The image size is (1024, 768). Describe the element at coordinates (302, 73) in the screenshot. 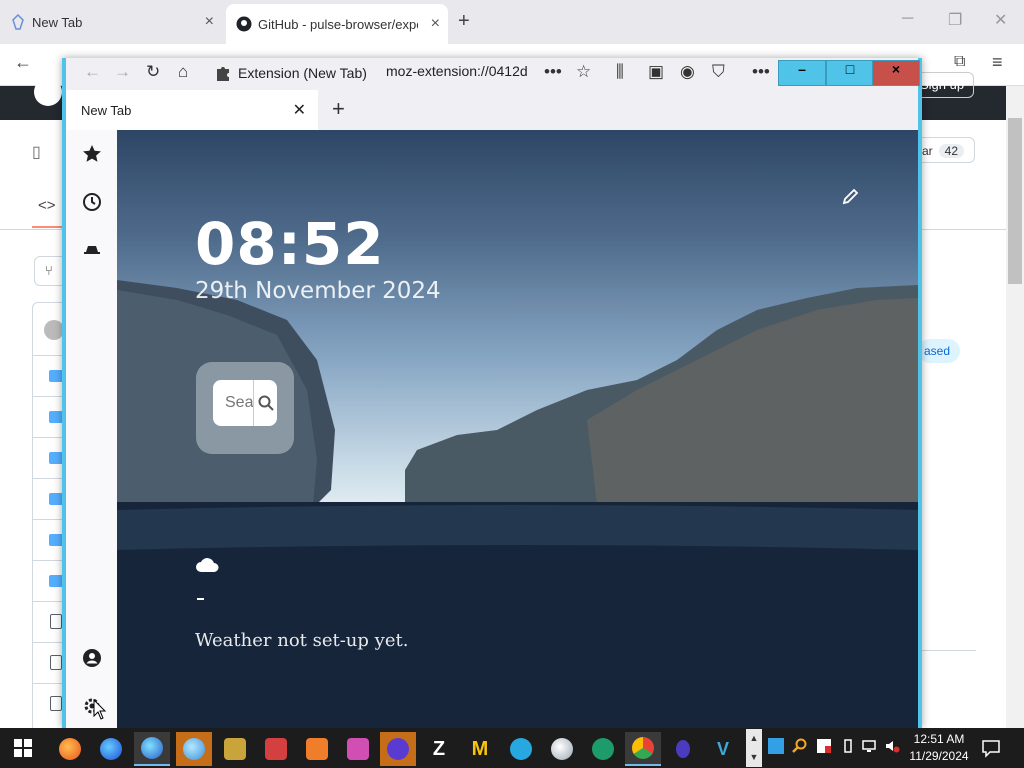

I see `extension-label: Extension (New Tab)` at that location.